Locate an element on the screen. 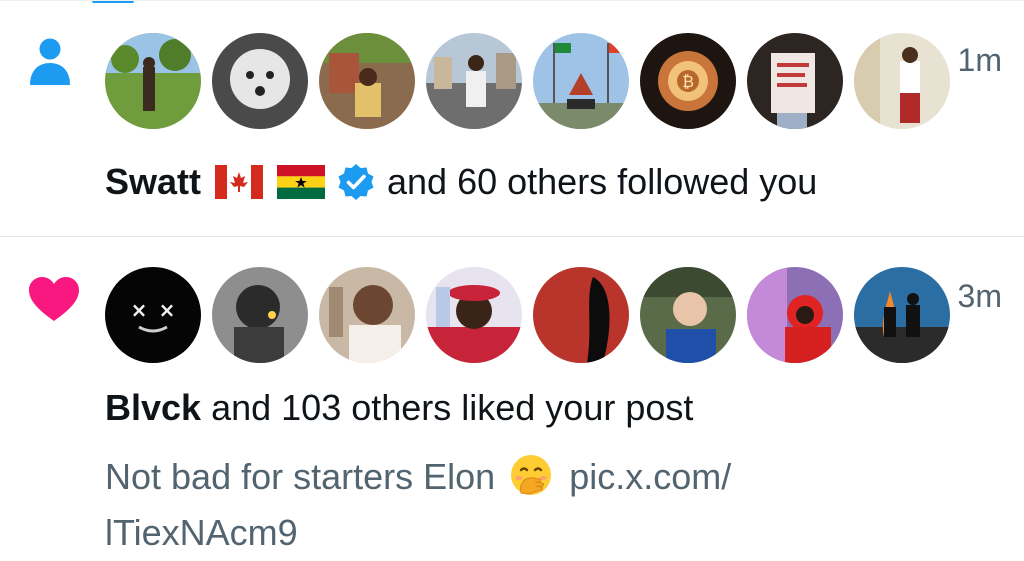  notification-summary: Swatt and 60 others followed you is located at coordinates (461, 182).